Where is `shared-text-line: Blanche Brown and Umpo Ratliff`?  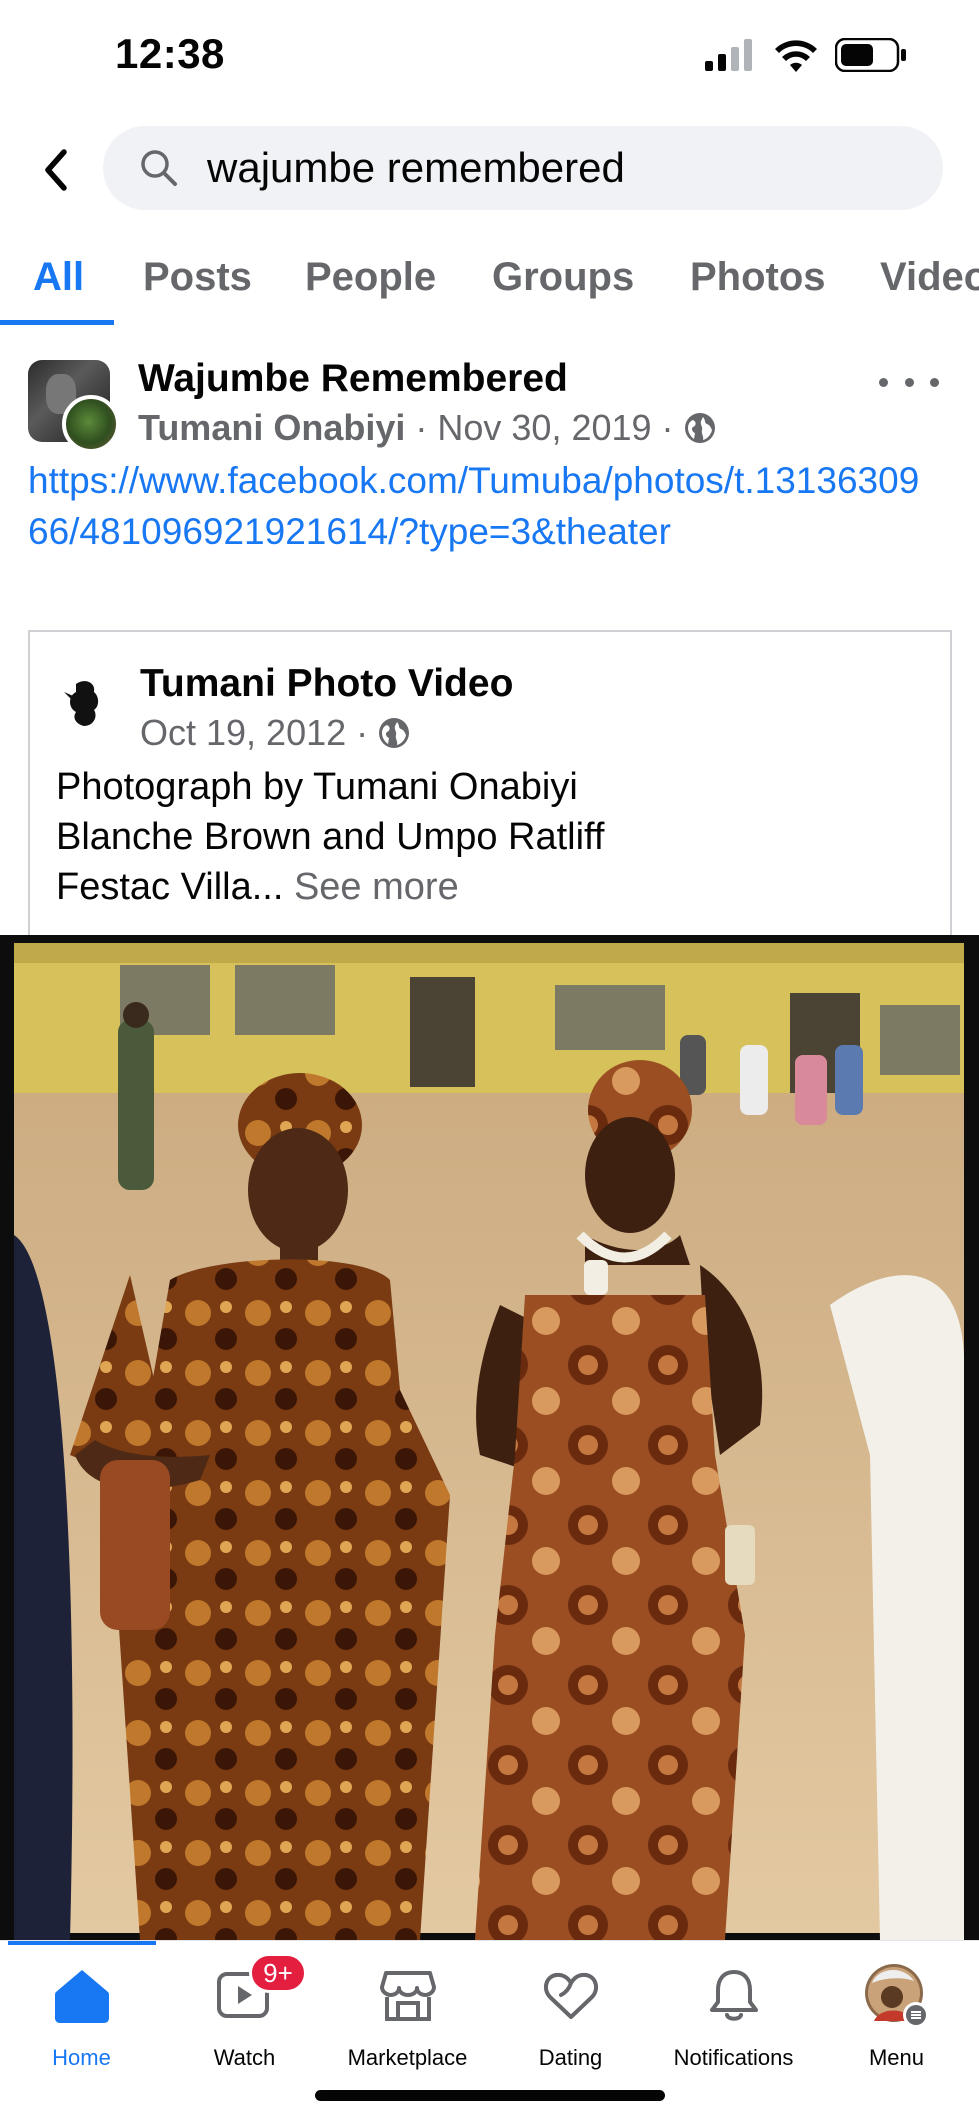 shared-text-line: Blanche Brown and Umpo Ratliff is located at coordinates (330, 837).